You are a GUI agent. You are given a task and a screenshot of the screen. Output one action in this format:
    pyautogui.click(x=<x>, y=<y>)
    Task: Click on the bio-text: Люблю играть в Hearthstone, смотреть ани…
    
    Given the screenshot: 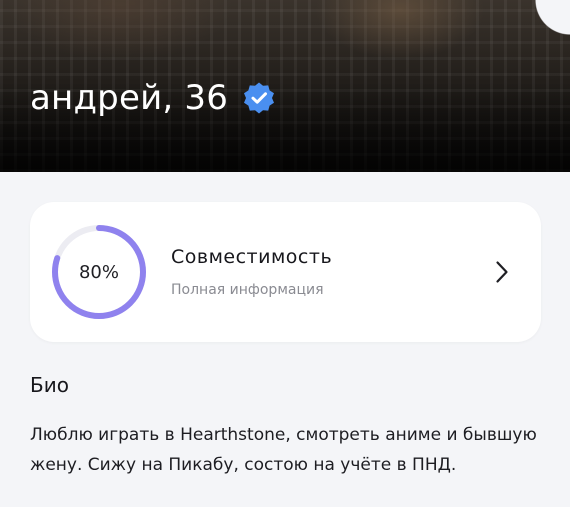 What is the action you would take?
    pyautogui.click(x=283, y=450)
    